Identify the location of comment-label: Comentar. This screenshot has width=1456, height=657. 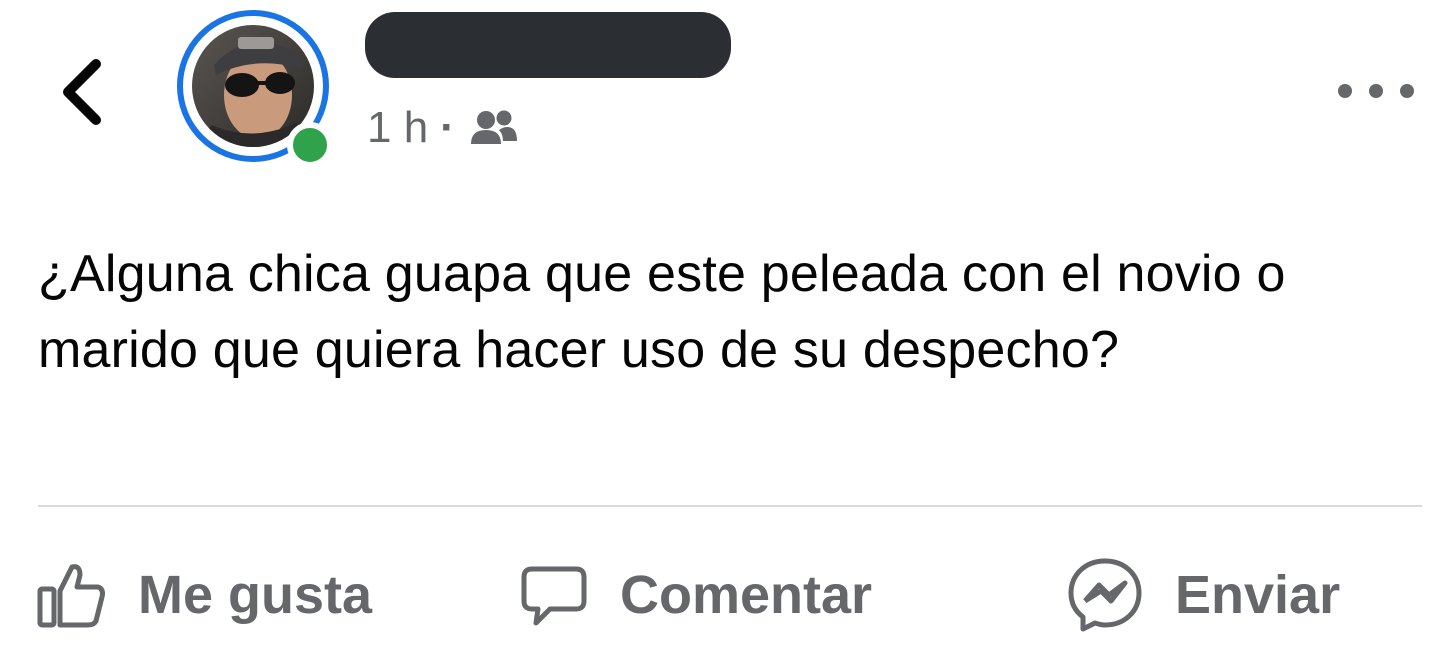
(746, 595).